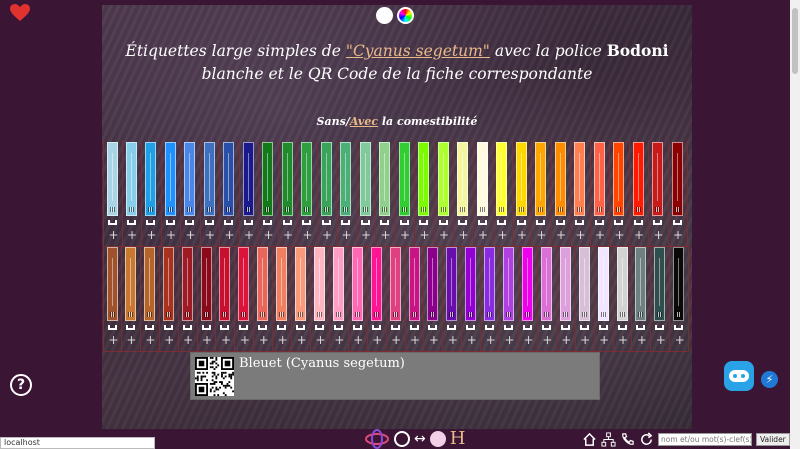 This screenshot has height=449, width=800. What do you see at coordinates (589, 439) in the screenshot?
I see `home-icon` at bounding box center [589, 439].